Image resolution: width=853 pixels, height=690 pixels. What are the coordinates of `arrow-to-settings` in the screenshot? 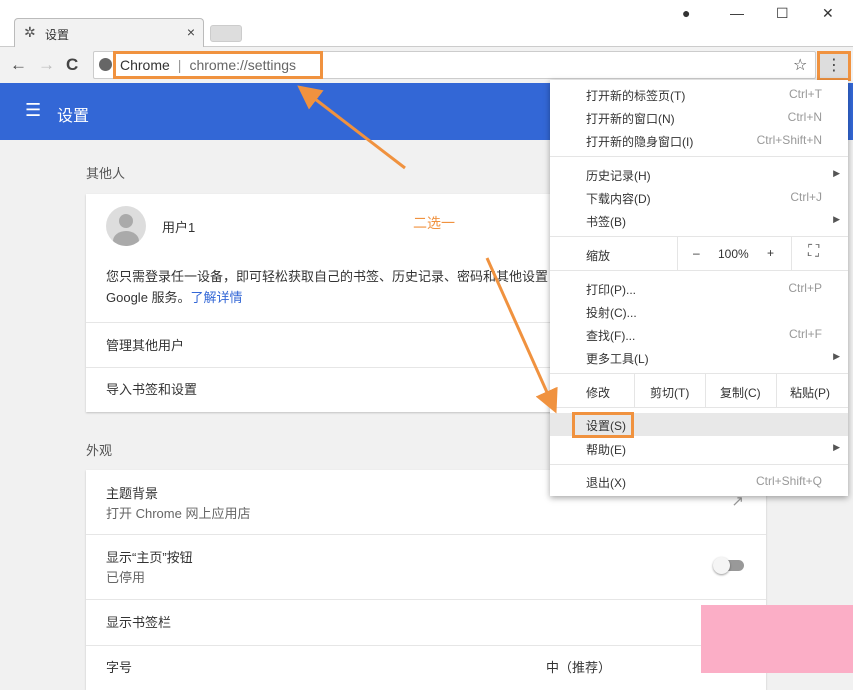 It's located at (521, 335).